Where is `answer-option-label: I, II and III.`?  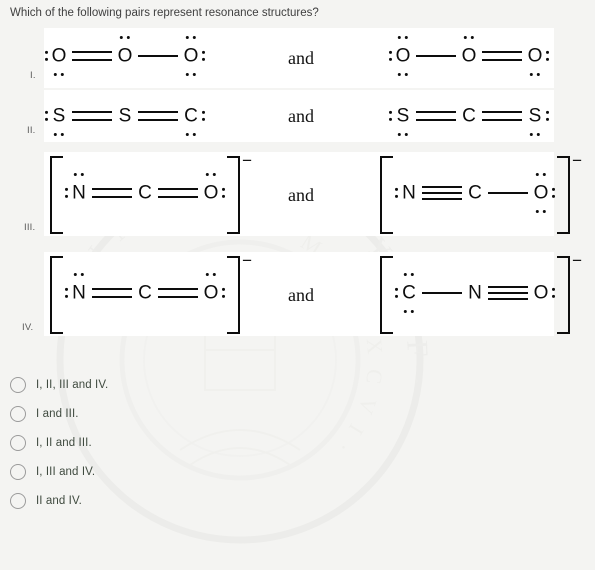 answer-option-label: I, II and III. is located at coordinates (64, 442).